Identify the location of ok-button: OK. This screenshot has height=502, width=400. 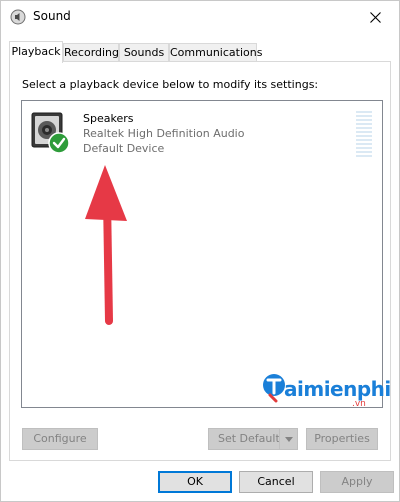
(195, 482).